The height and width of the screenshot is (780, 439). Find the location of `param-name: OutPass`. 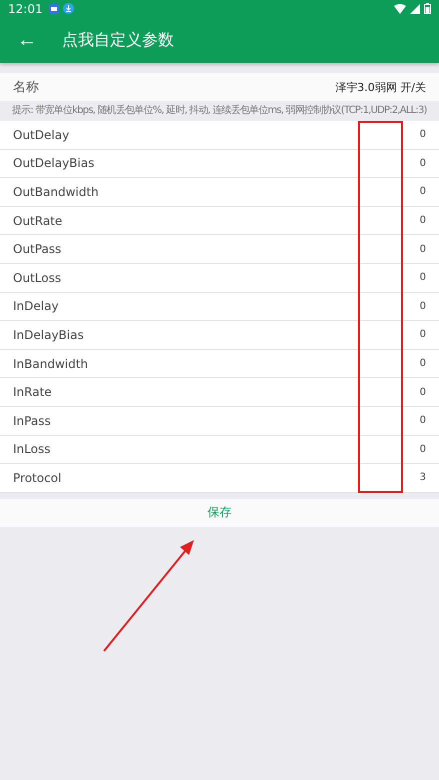

param-name: OutPass is located at coordinates (37, 249).